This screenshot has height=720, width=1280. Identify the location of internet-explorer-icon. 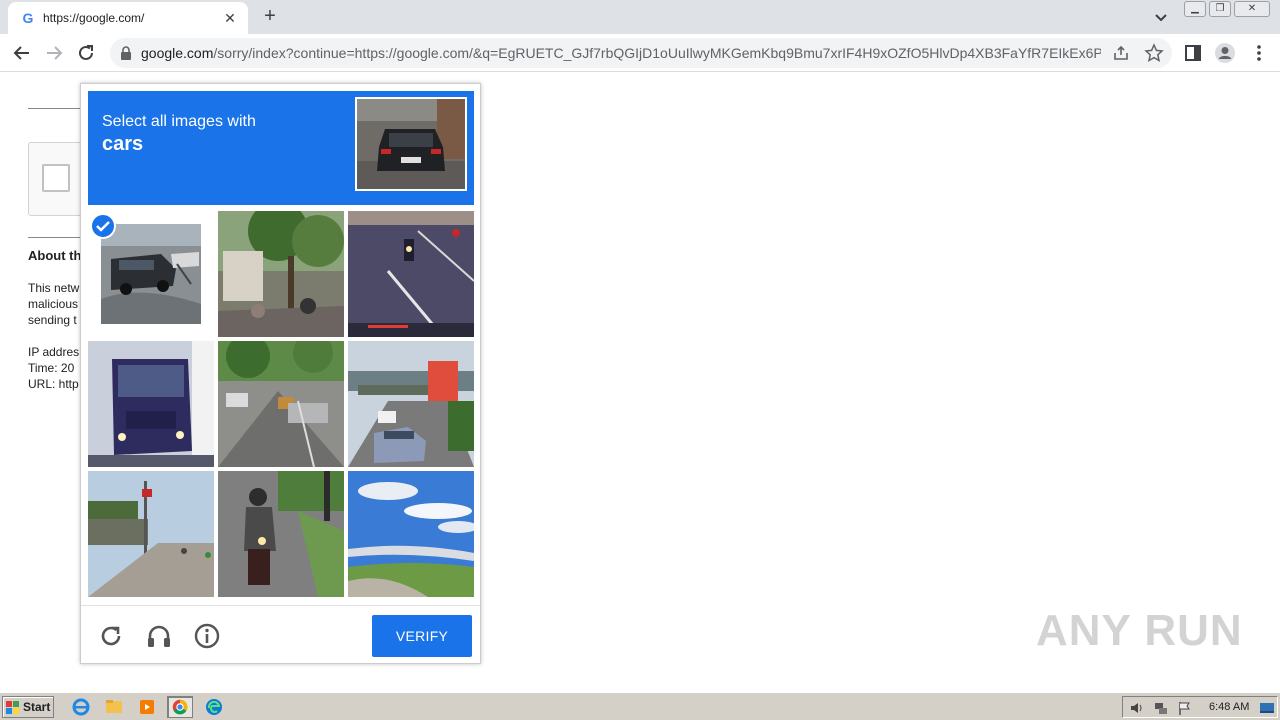
(81, 707).